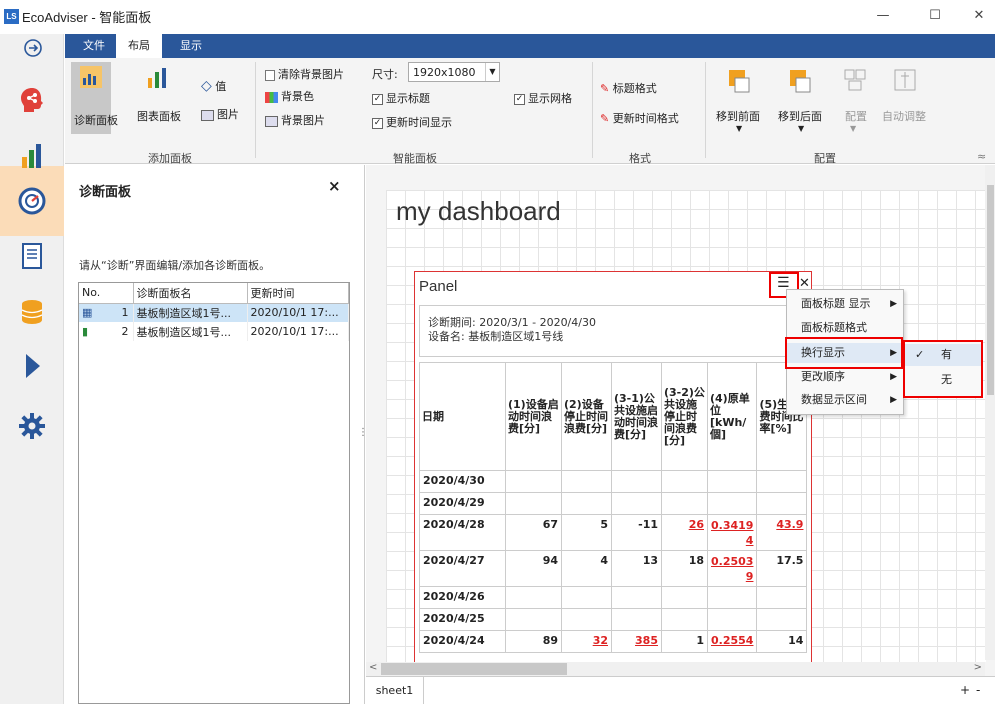  Describe the element at coordinates (139, 46) in the screenshot. I see `tab-layout: 布局` at that location.